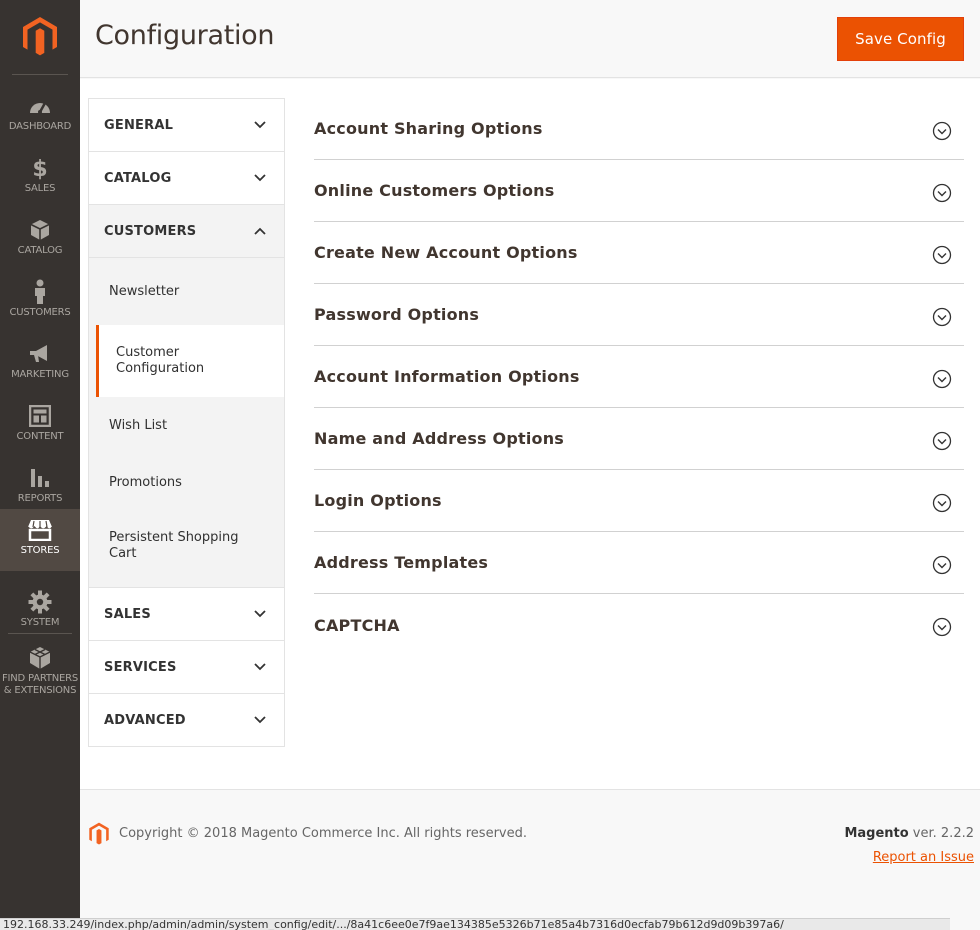  Describe the element at coordinates (639, 129) in the screenshot. I see `section-account-sharing-options: Account Sharing Options` at that location.